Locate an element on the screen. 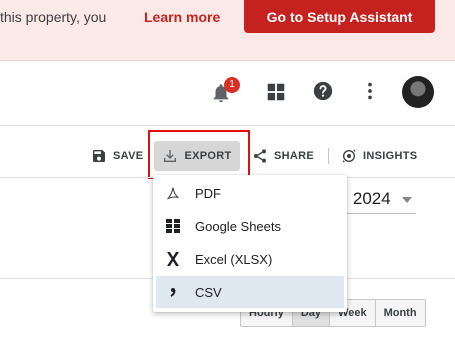 This screenshot has width=455, height=344. save-icon is located at coordinates (99, 156).